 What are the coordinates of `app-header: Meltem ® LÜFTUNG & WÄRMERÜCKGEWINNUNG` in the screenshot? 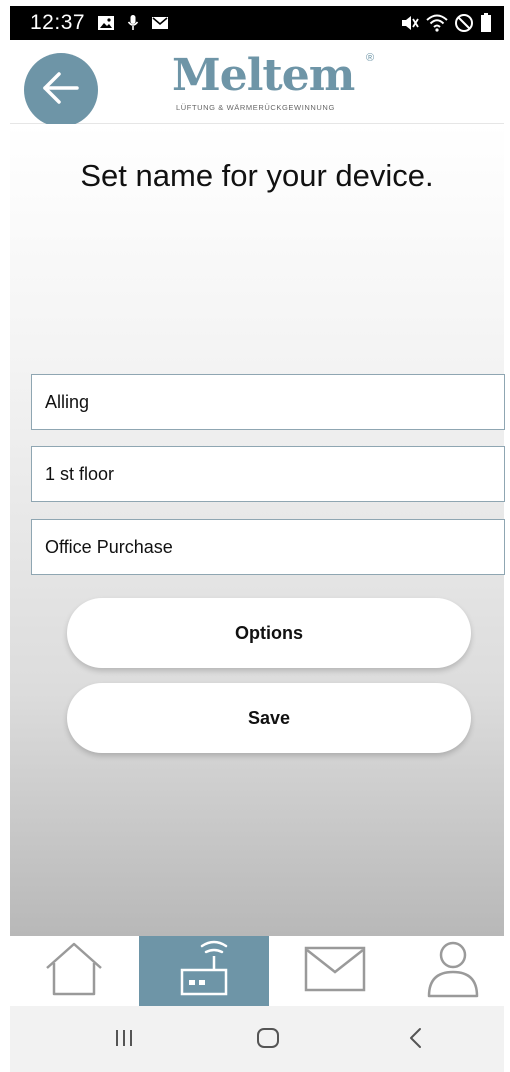 It's located at (257, 83).